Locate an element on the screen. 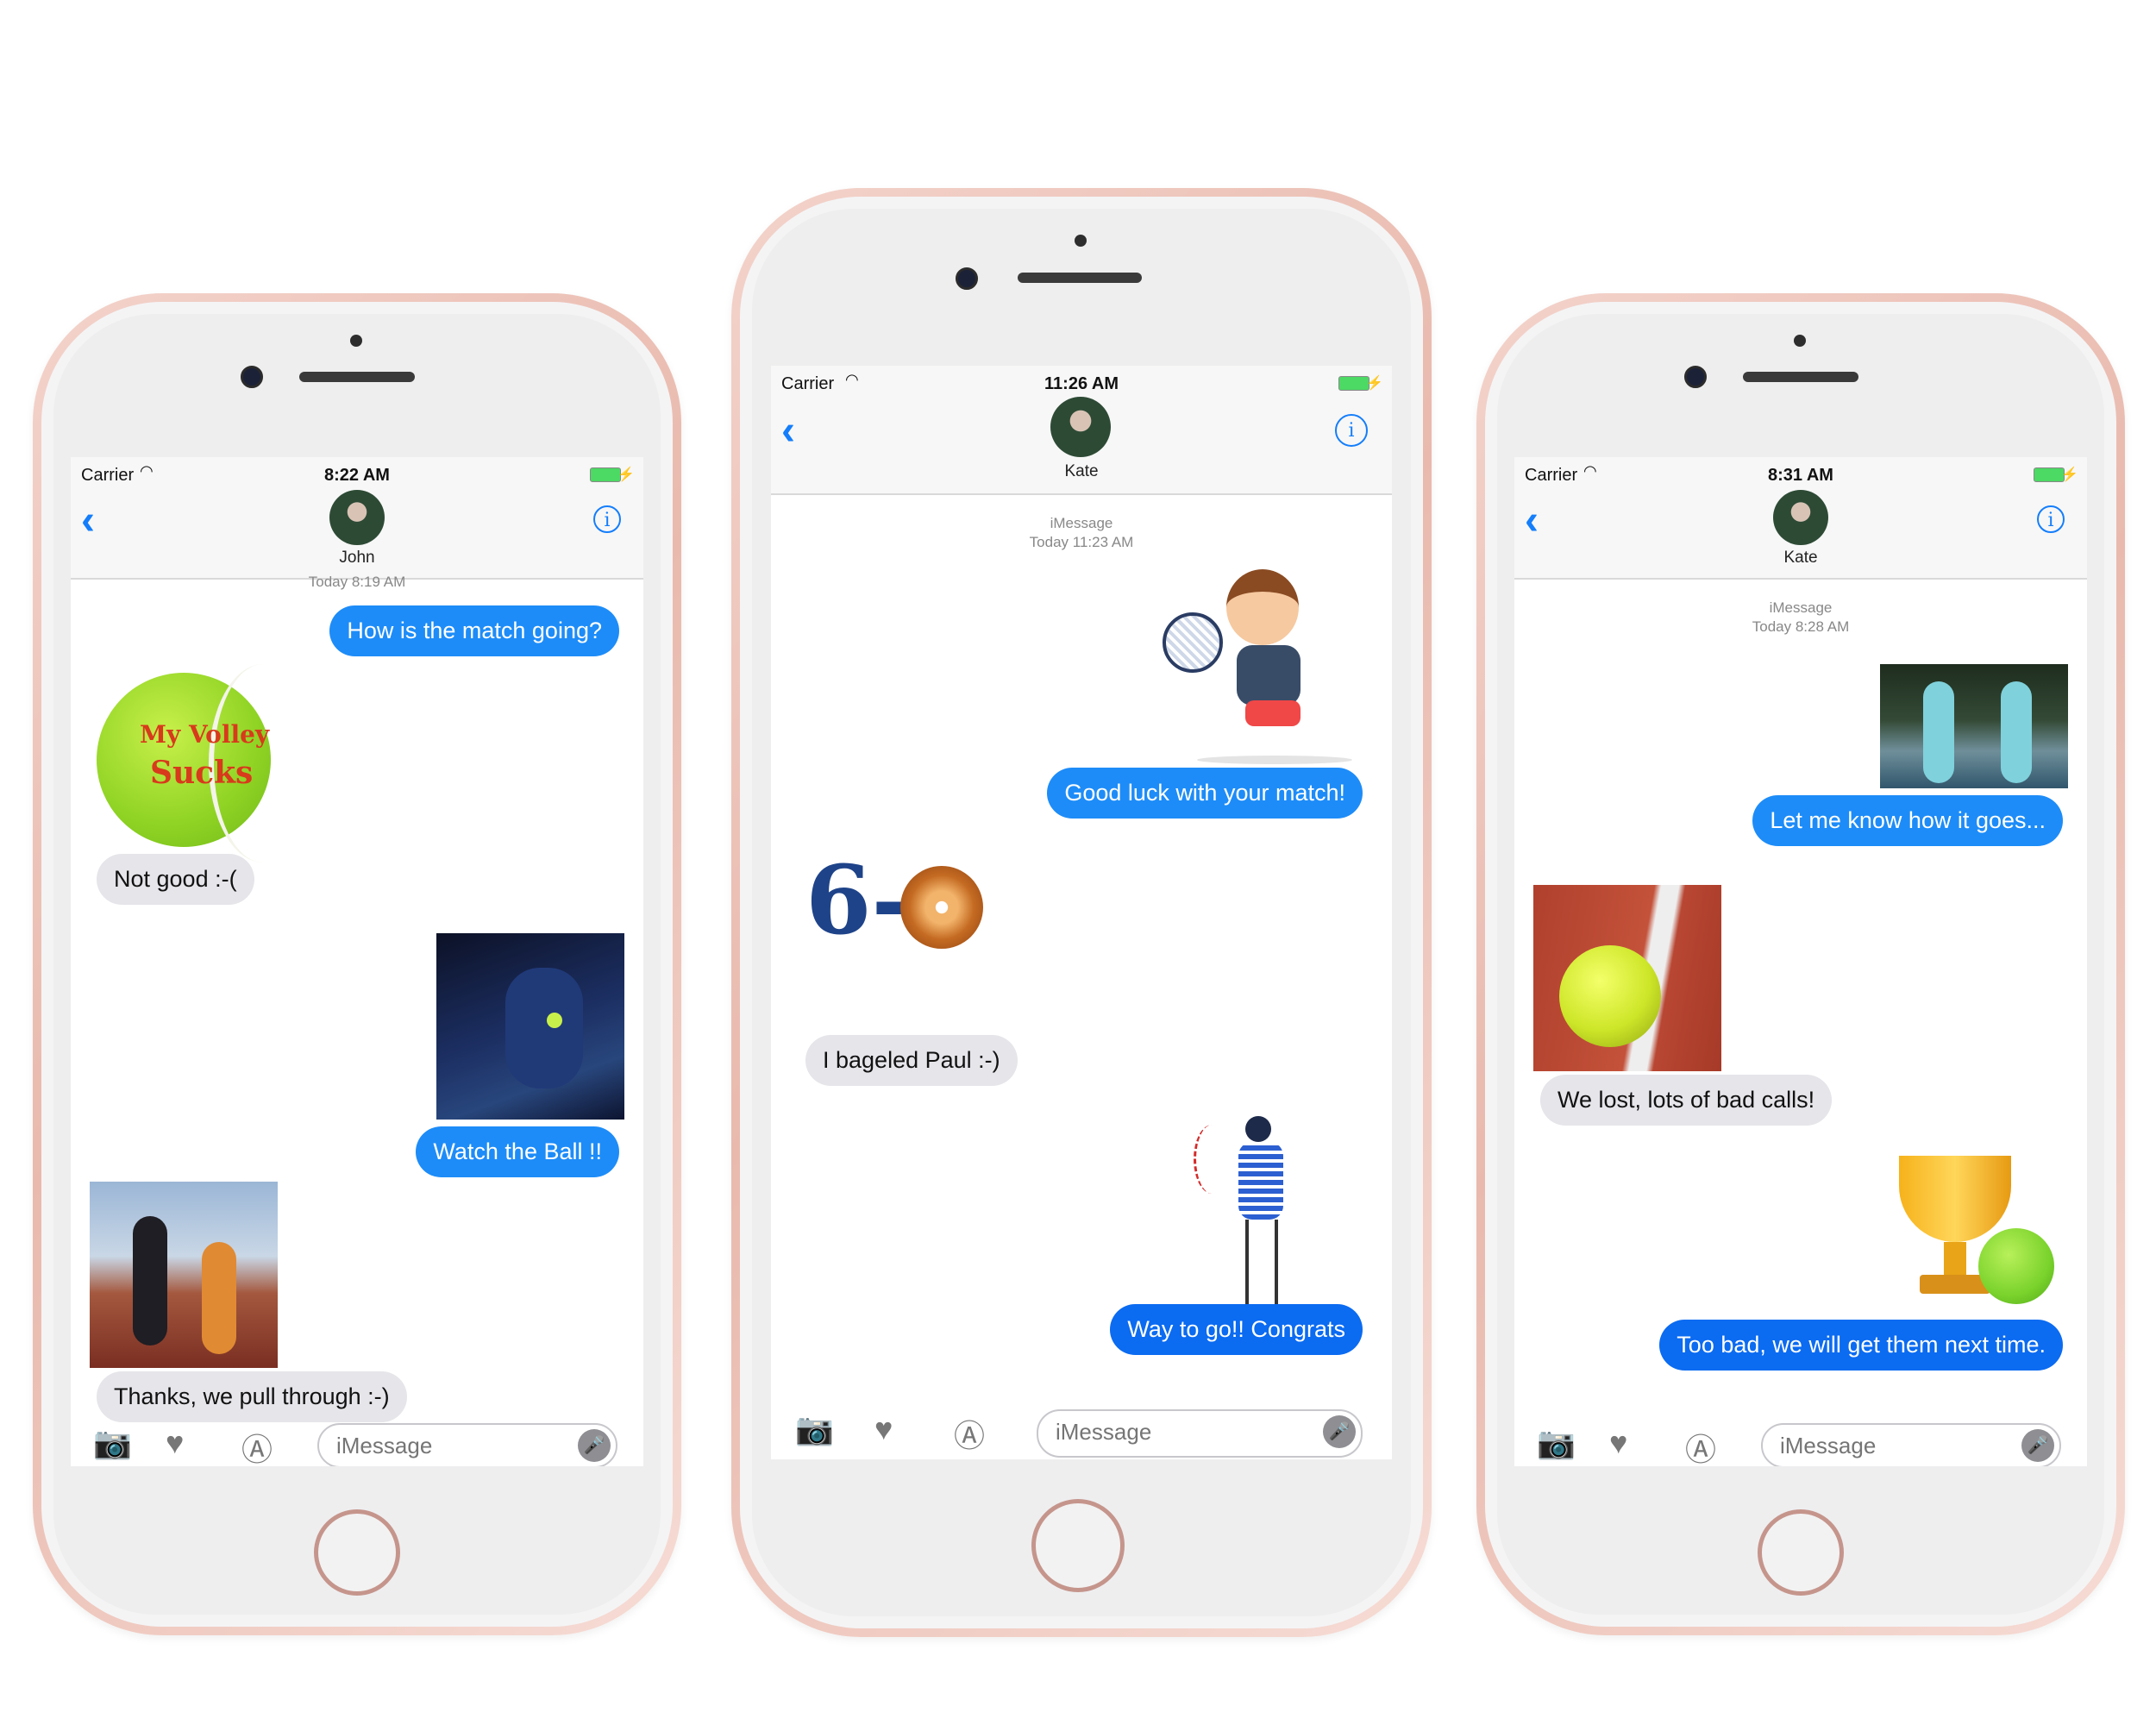  sketch-swing is located at coordinates (1212, 1159).